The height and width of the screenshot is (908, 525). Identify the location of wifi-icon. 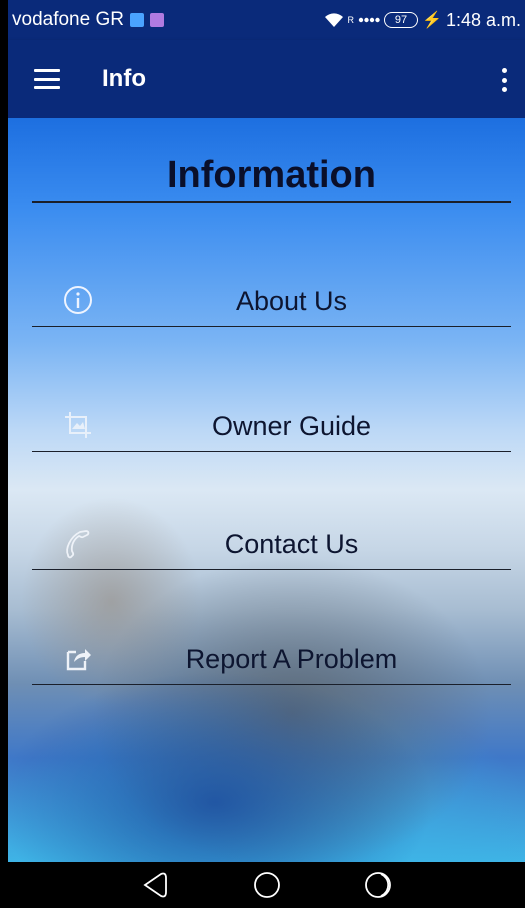
(333, 20).